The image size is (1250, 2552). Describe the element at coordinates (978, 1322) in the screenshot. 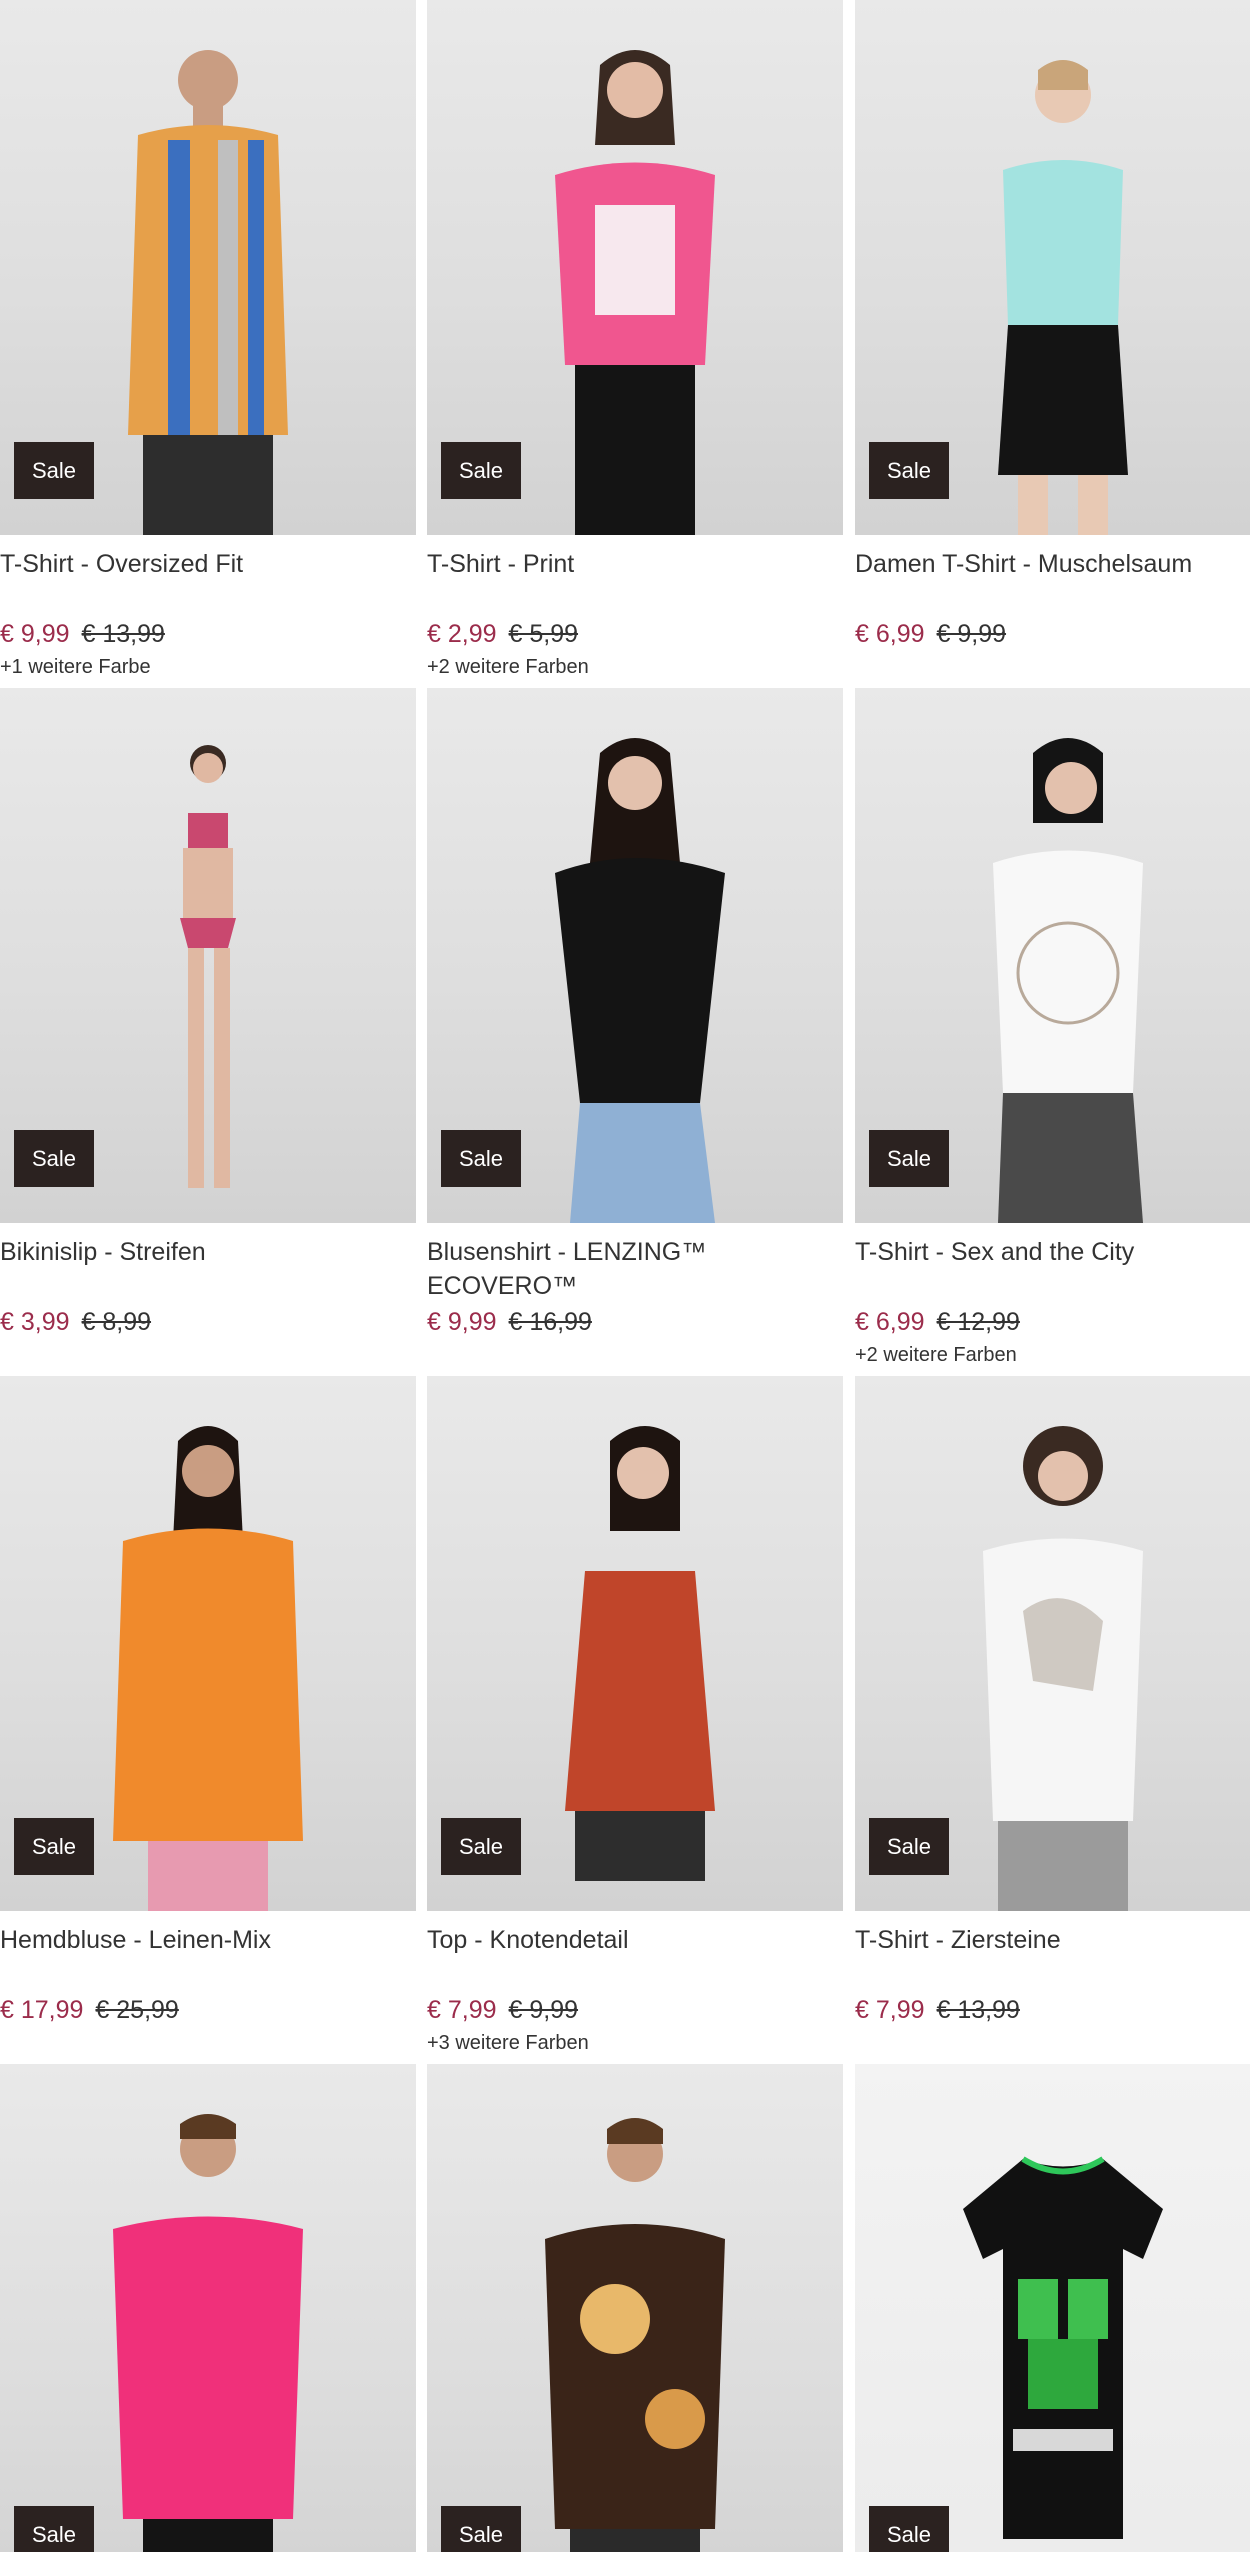

I see `original-price: € 12,99` at that location.